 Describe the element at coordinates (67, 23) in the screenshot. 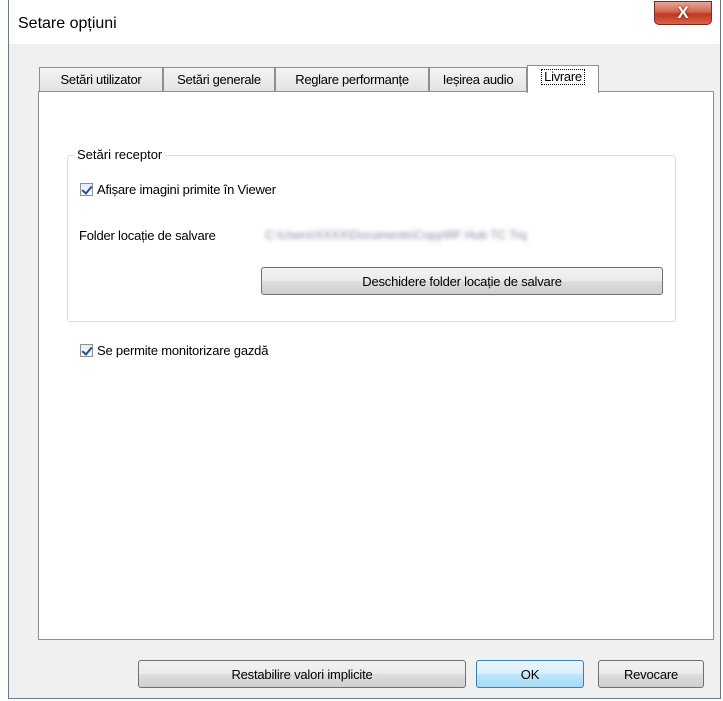

I see `dialog-title: Setare opțiuni` at that location.